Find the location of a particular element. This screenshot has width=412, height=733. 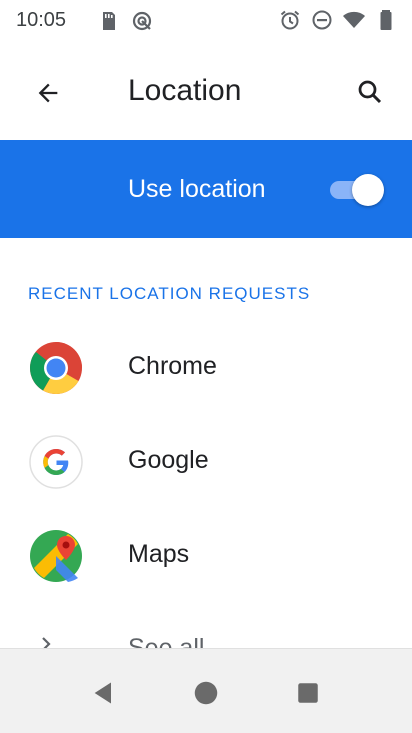

nav-back-icon is located at coordinates (102, 693).